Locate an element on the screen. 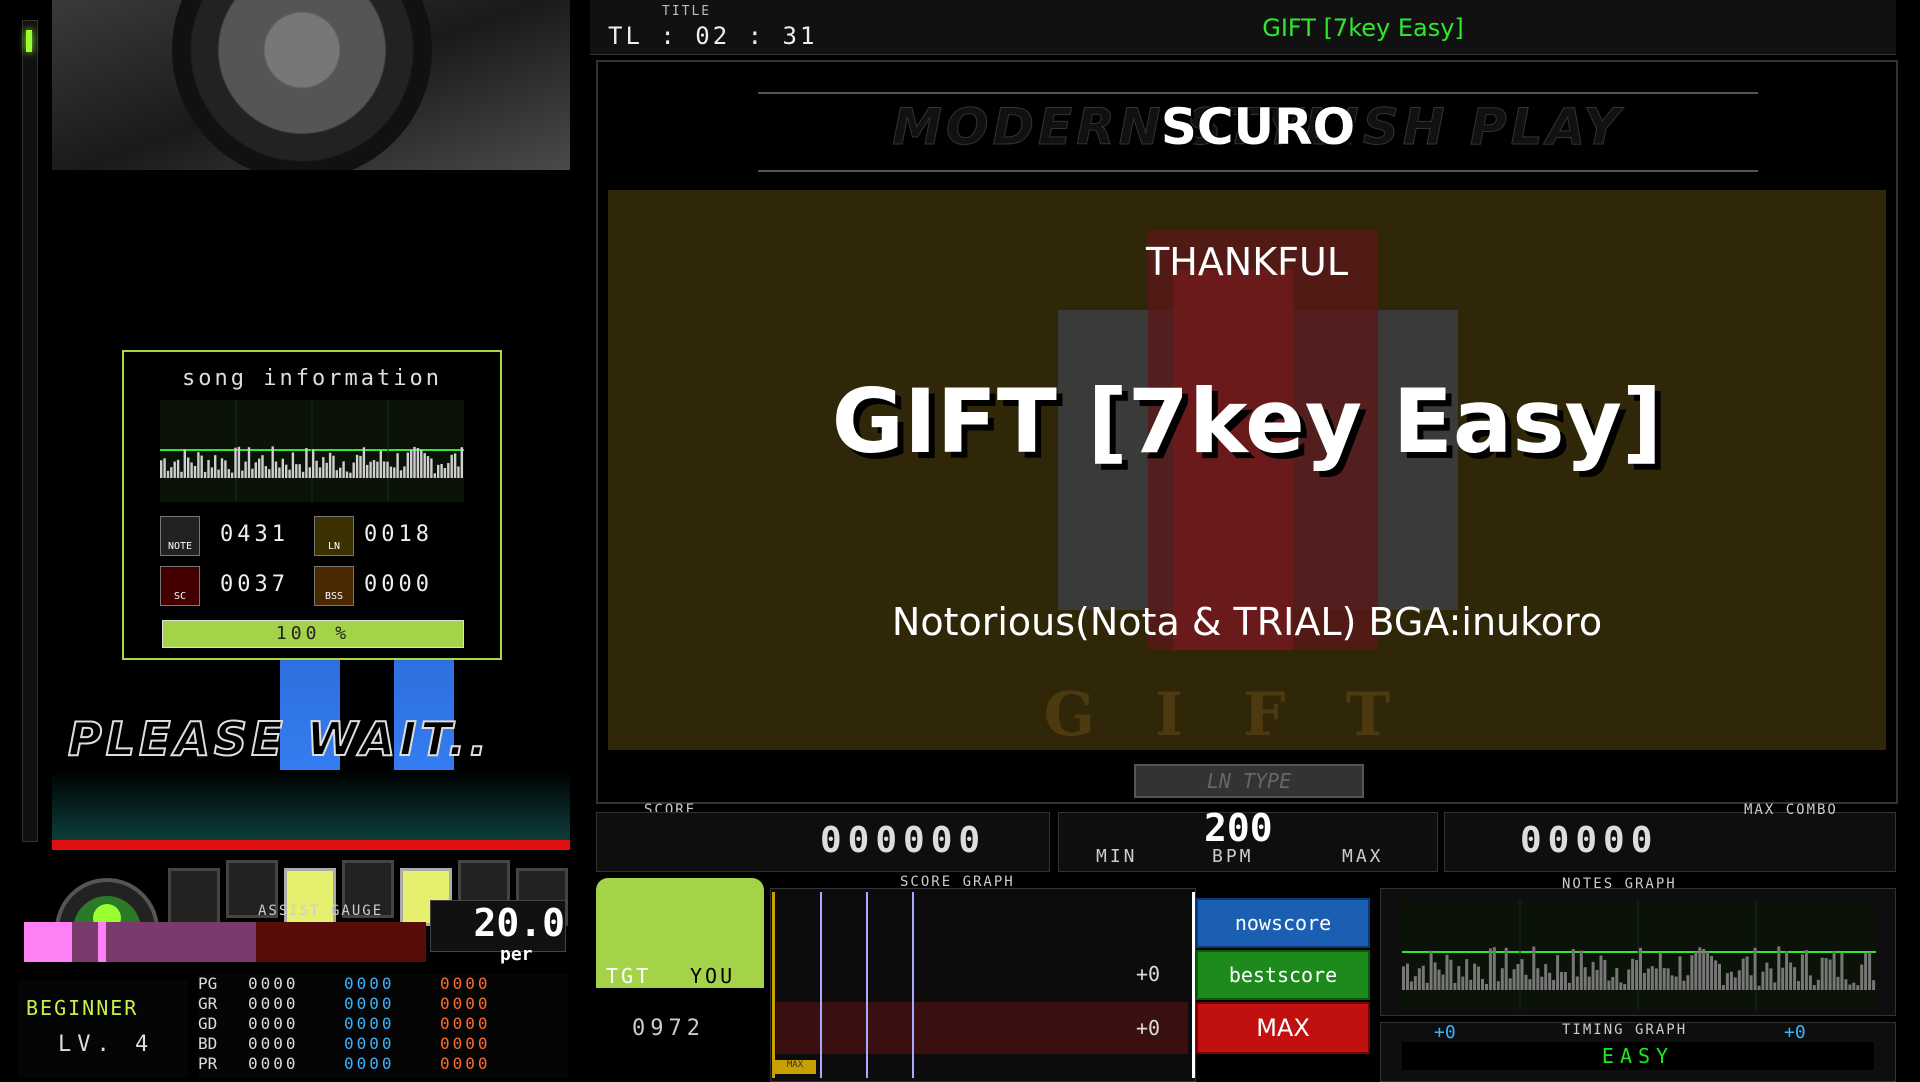 The height and width of the screenshot is (1082, 1920). lane-cover-image is located at coordinates (311, 85).